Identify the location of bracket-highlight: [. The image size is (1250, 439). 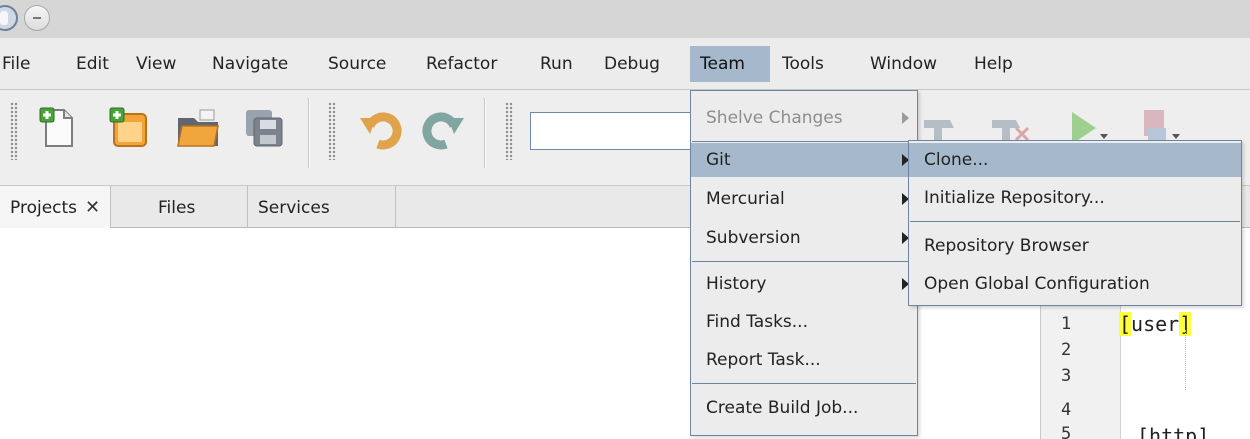
(1125, 324).